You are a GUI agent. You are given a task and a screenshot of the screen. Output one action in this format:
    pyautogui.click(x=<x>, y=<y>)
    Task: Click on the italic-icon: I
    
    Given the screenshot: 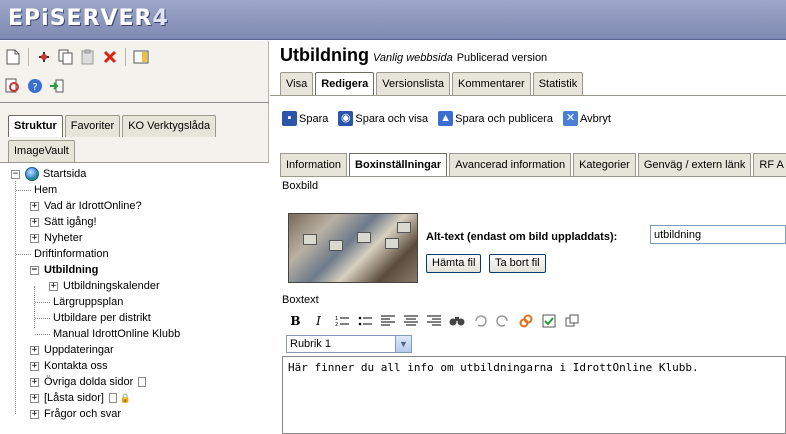 What is the action you would take?
    pyautogui.click(x=318, y=320)
    